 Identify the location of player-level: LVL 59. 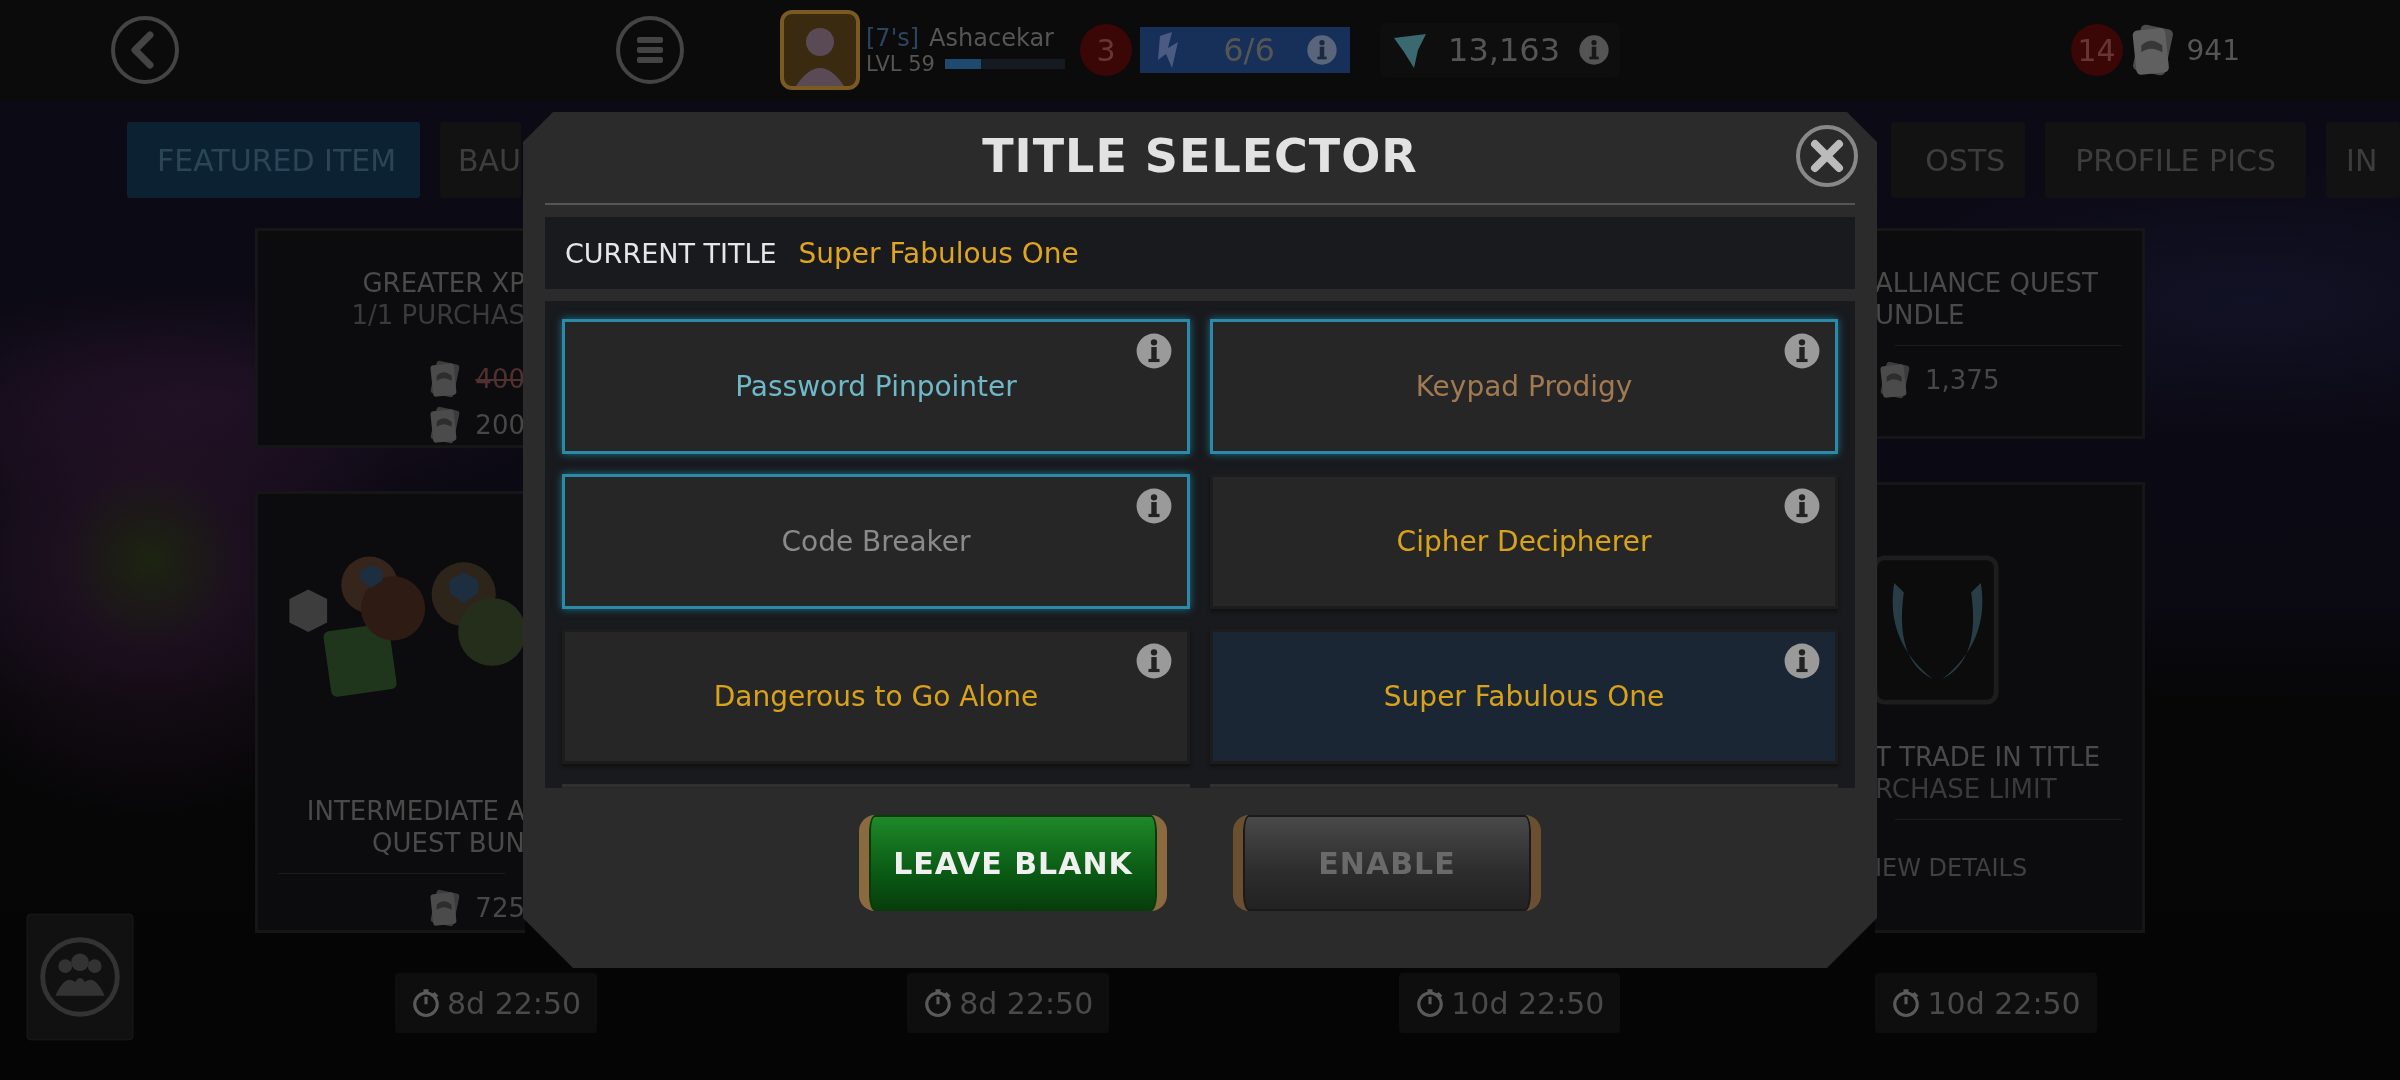
(900, 64).